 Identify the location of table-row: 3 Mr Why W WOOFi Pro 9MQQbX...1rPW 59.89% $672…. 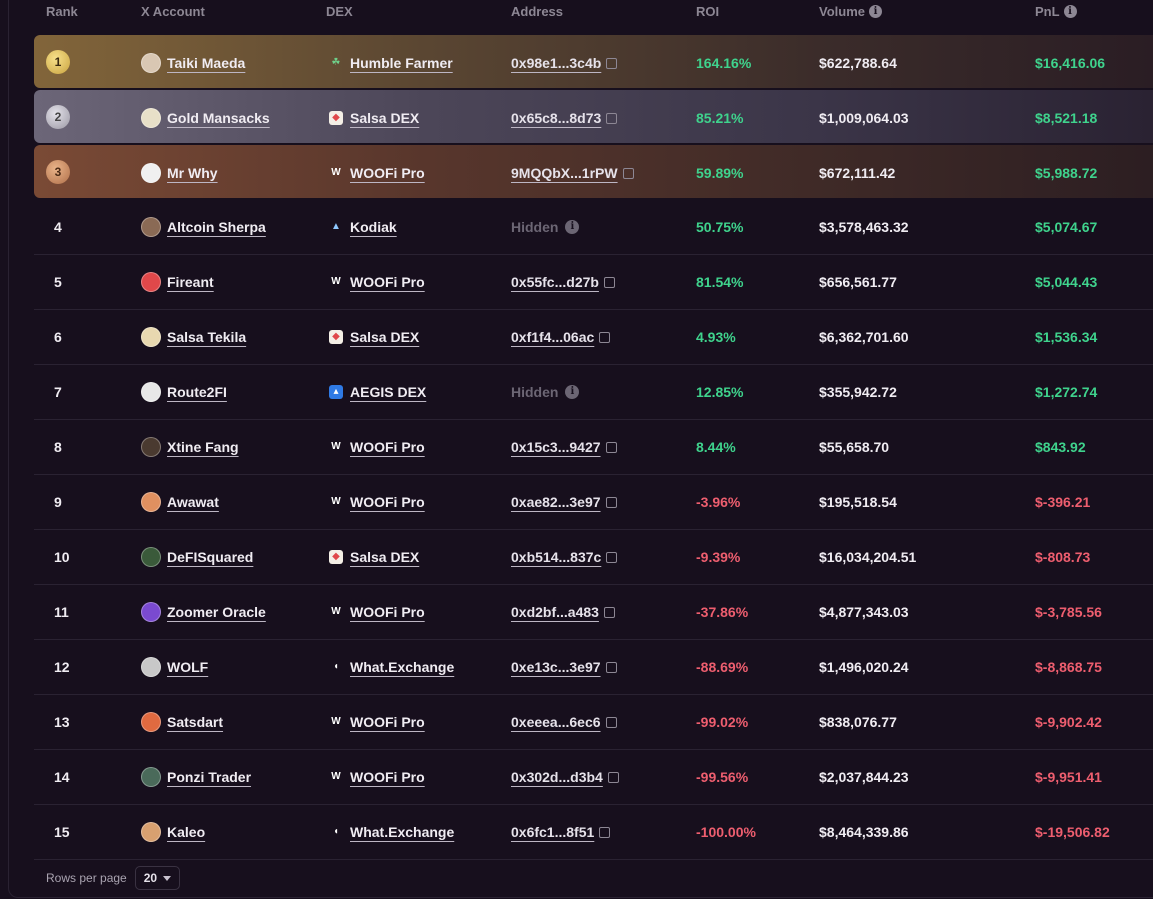
(593, 171).